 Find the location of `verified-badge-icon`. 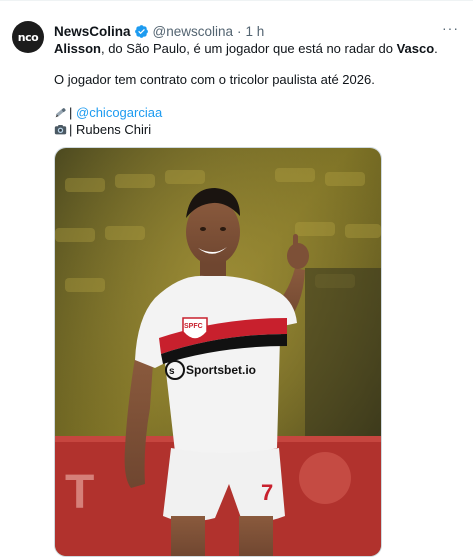

verified-badge-icon is located at coordinates (141, 31).